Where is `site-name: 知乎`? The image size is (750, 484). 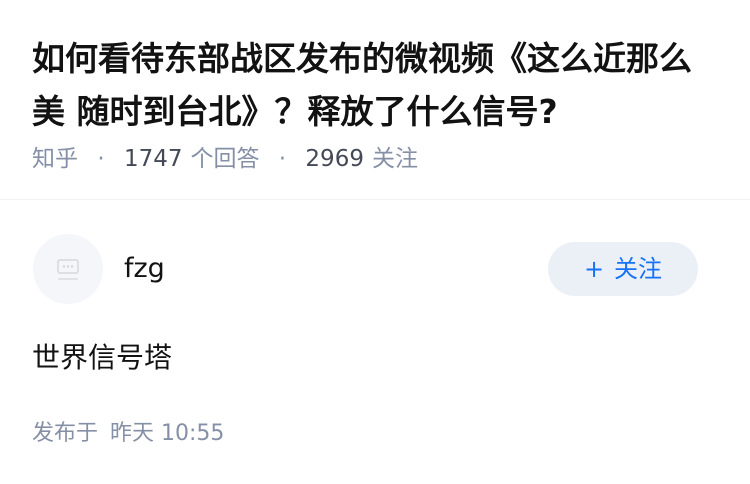
site-name: 知乎 is located at coordinates (55, 159).